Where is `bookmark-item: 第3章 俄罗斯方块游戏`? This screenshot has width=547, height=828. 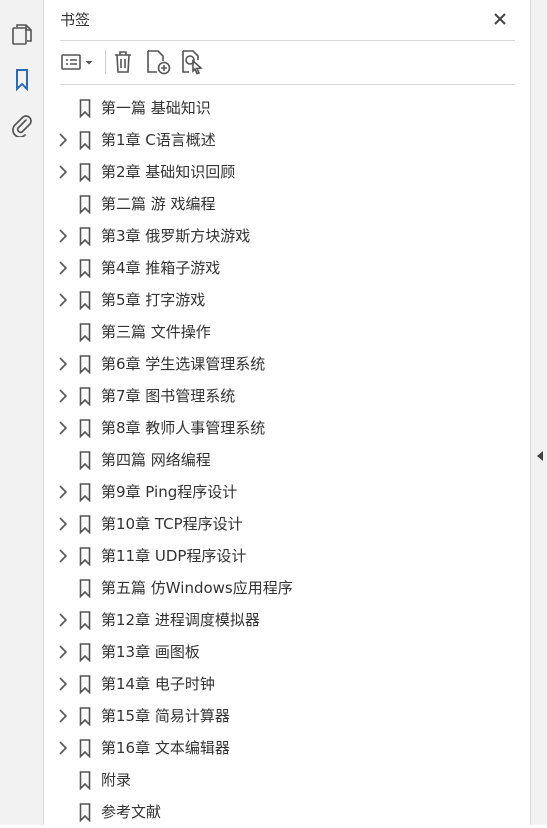 bookmark-item: 第3章 俄罗斯方块游戏 is located at coordinates (287, 236).